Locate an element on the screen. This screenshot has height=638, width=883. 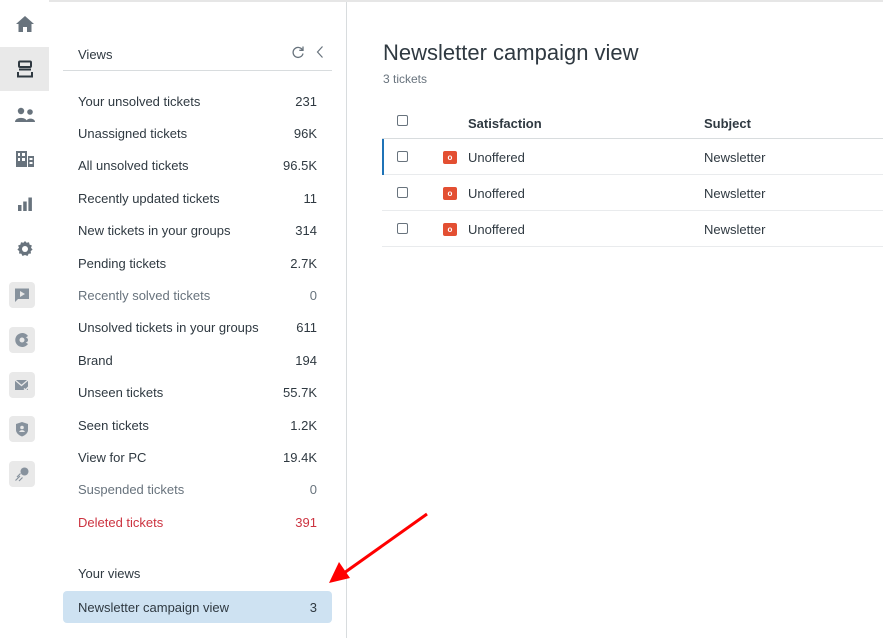
product-nav-rail is located at coordinates (24, 319).